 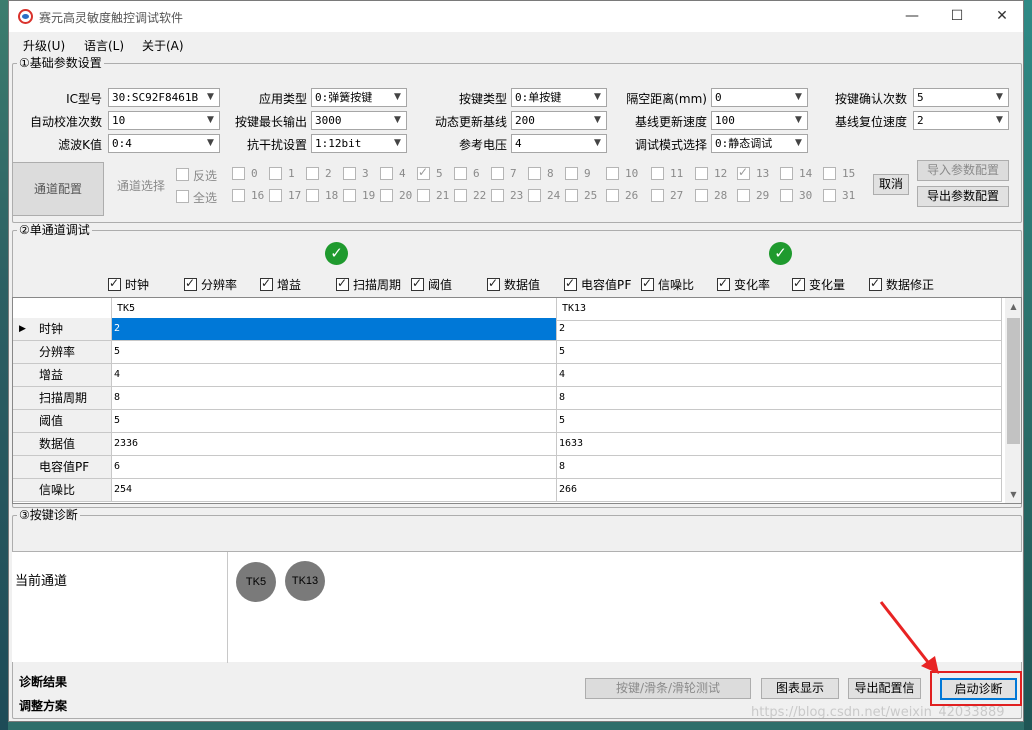 I want to click on scrollbar-thumb, so click(x=1013, y=381).